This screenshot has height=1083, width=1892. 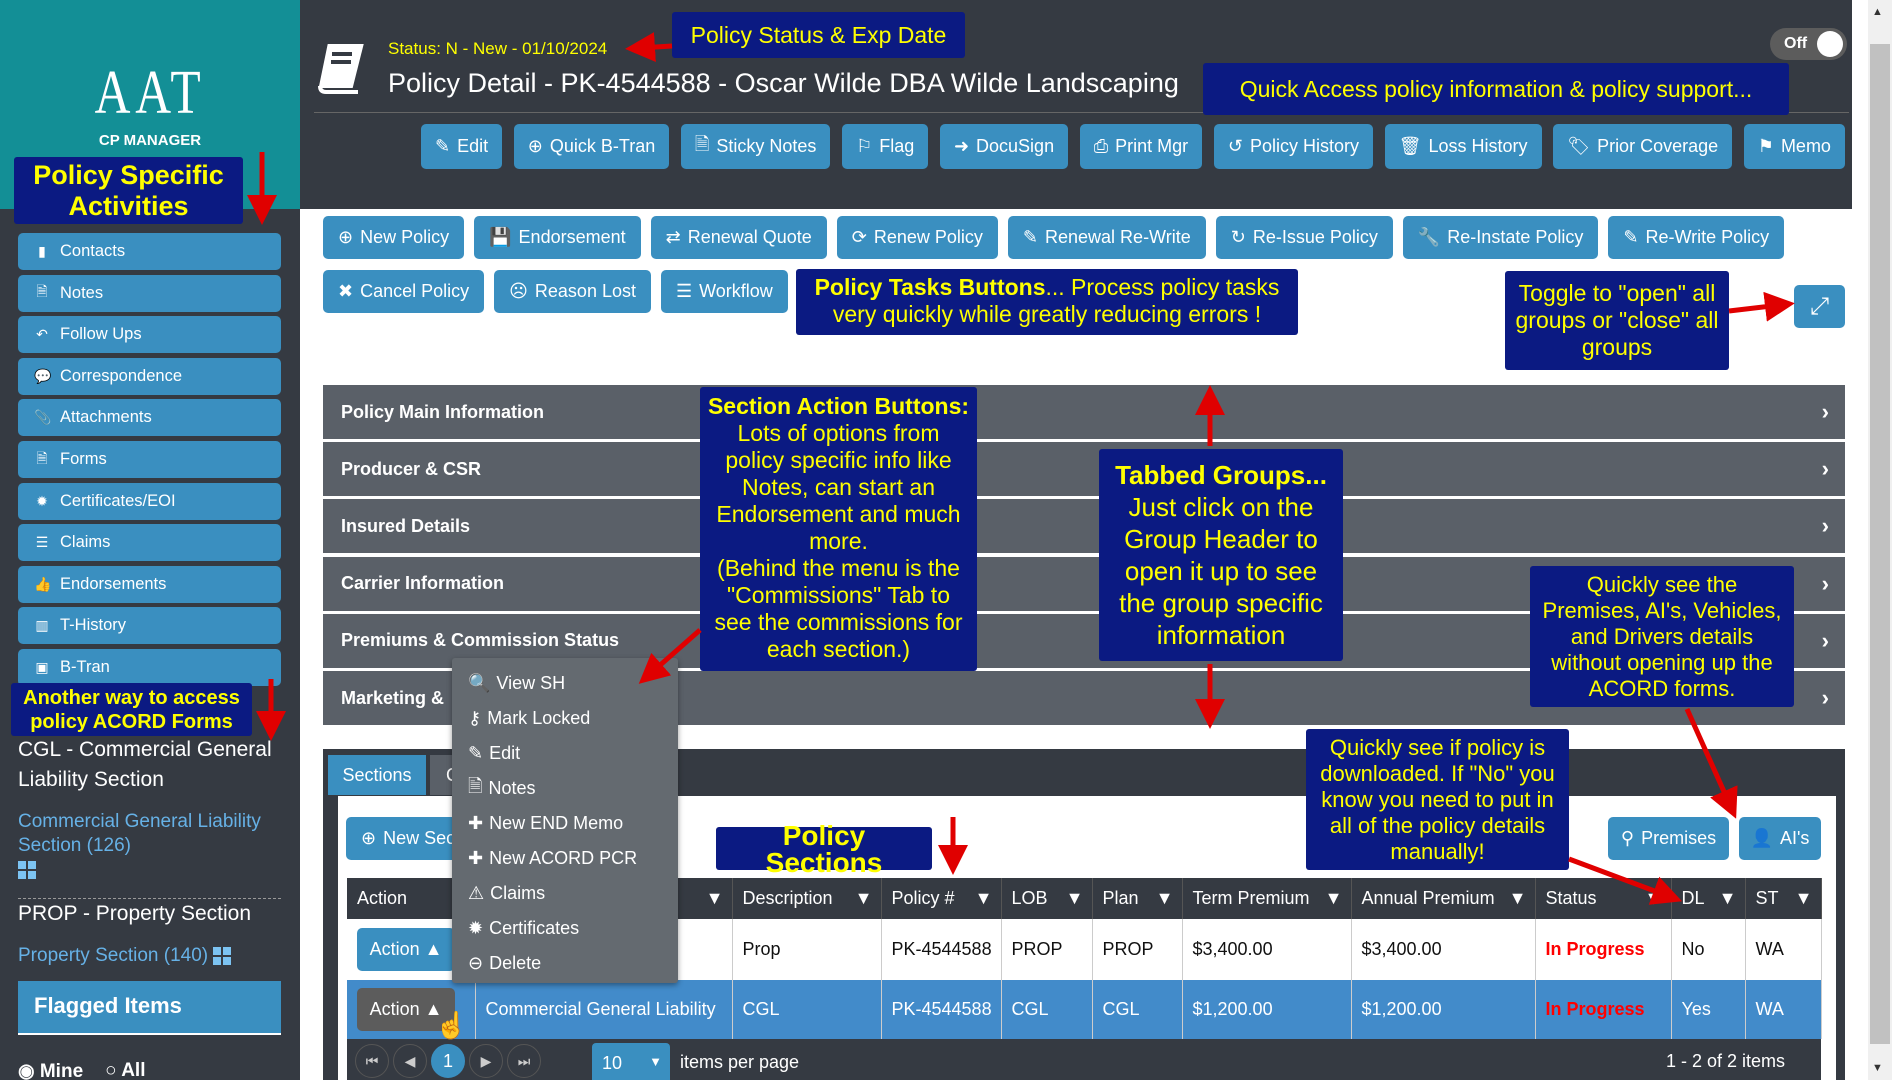 I want to click on button-label: DocuSign, so click(x=1015, y=146).